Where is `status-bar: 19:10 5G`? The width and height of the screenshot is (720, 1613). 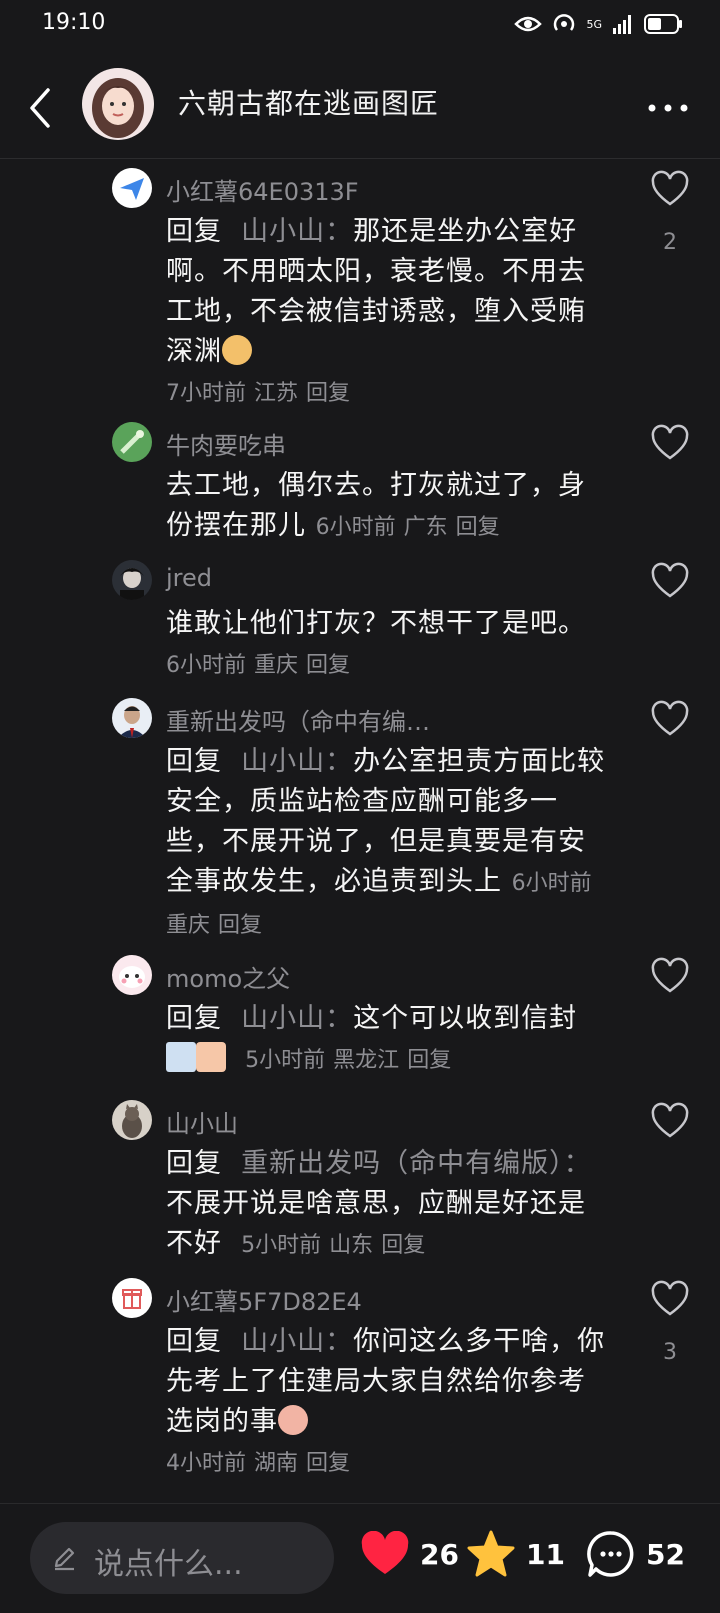 status-bar: 19:10 5G is located at coordinates (360, 24).